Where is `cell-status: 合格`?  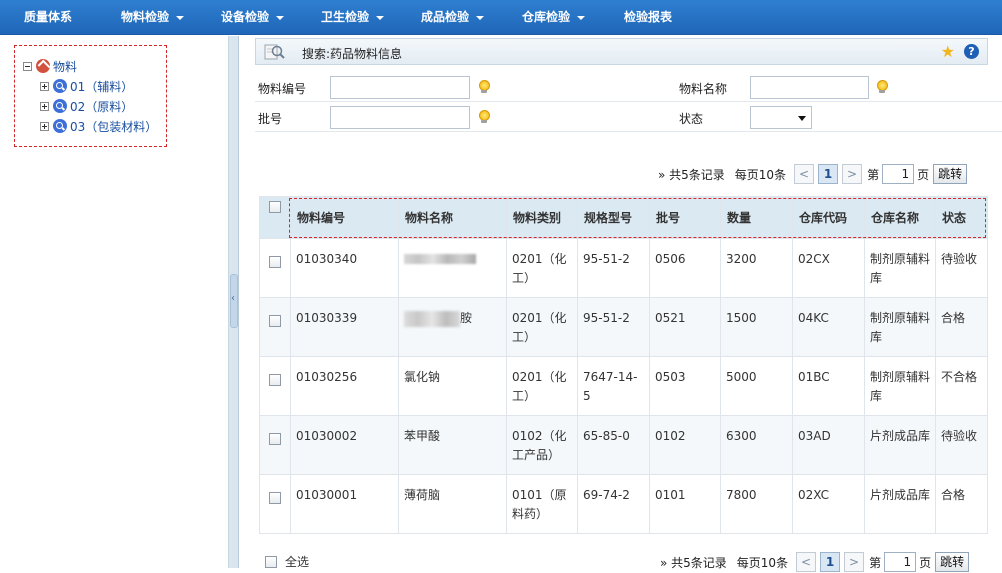
cell-status: 合格 is located at coordinates (961, 504).